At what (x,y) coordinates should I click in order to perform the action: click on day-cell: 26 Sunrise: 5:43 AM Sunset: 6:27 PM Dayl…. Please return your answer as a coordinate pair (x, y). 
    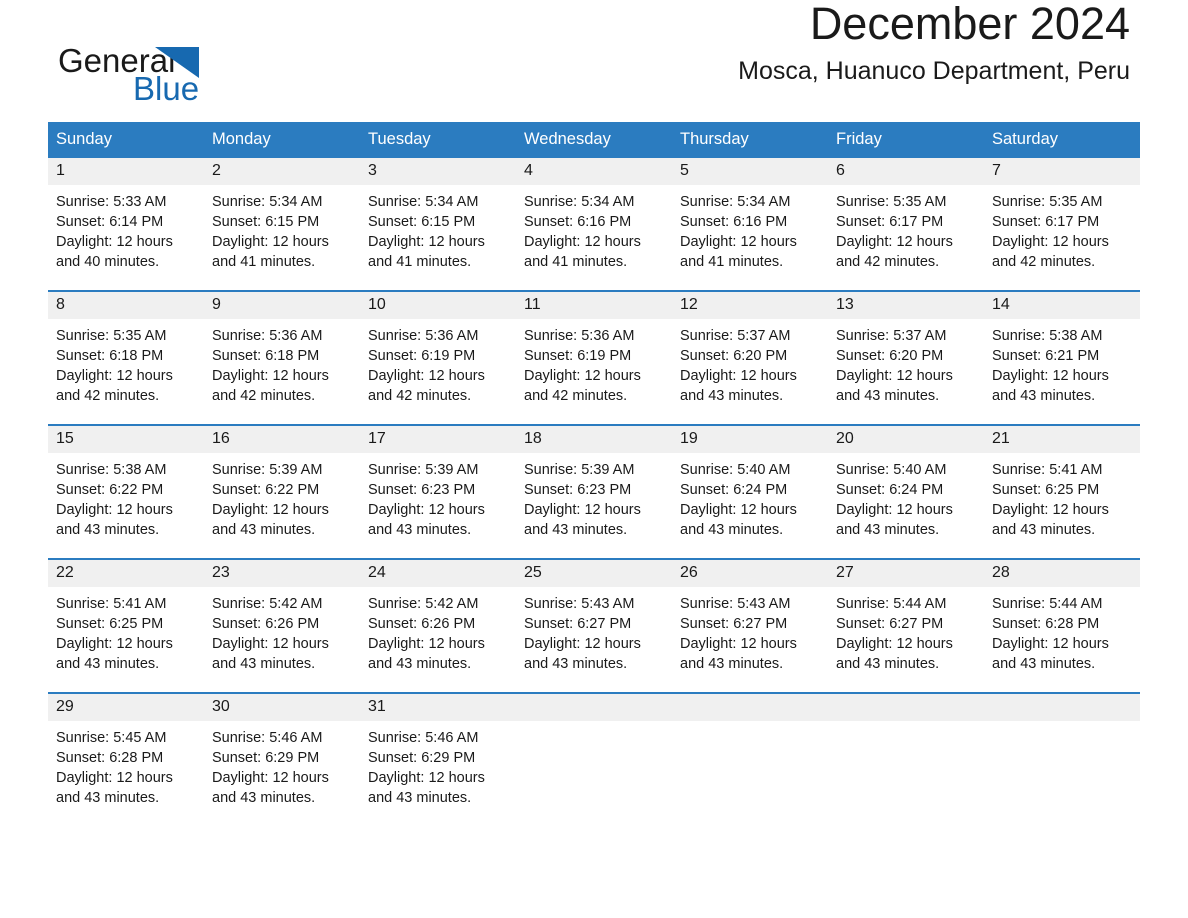
    Looking at the image, I should click on (750, 625).